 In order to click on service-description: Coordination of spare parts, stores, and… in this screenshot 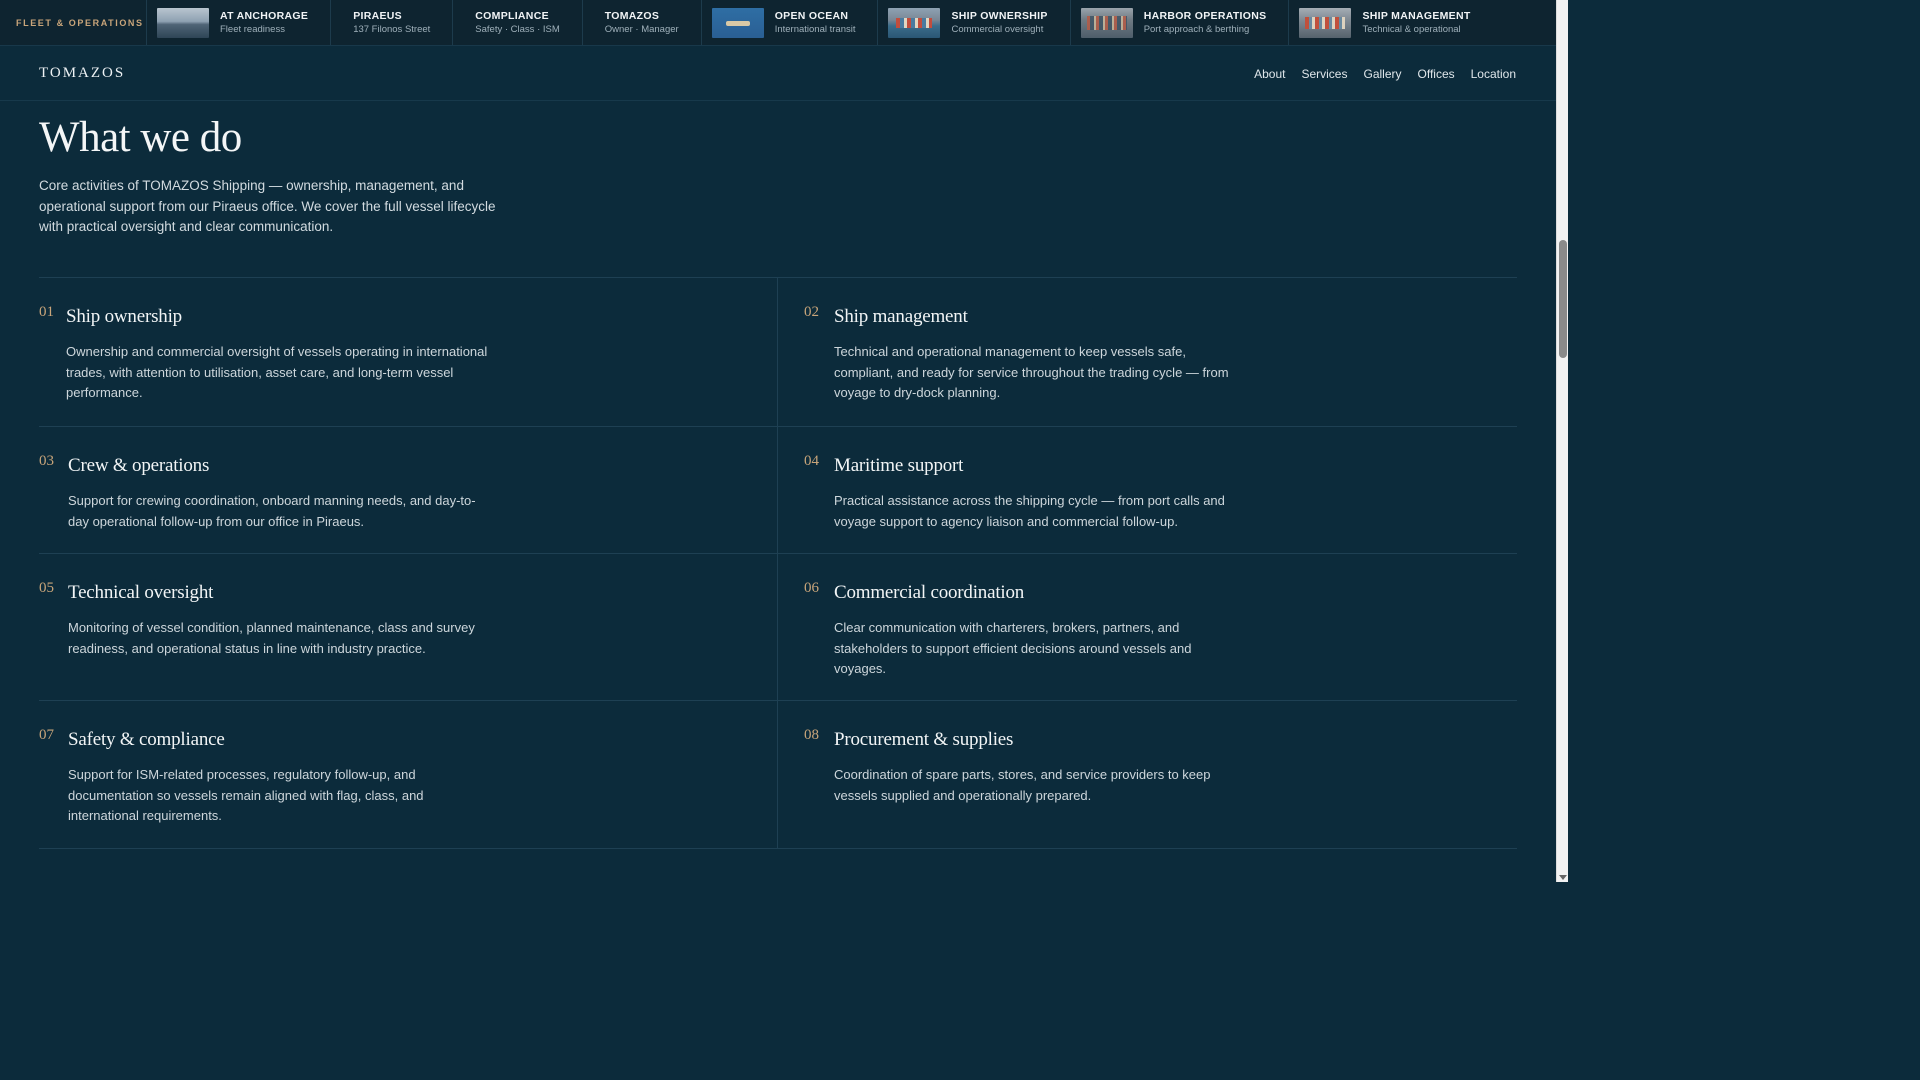, I will do `click(1022, 785)`.